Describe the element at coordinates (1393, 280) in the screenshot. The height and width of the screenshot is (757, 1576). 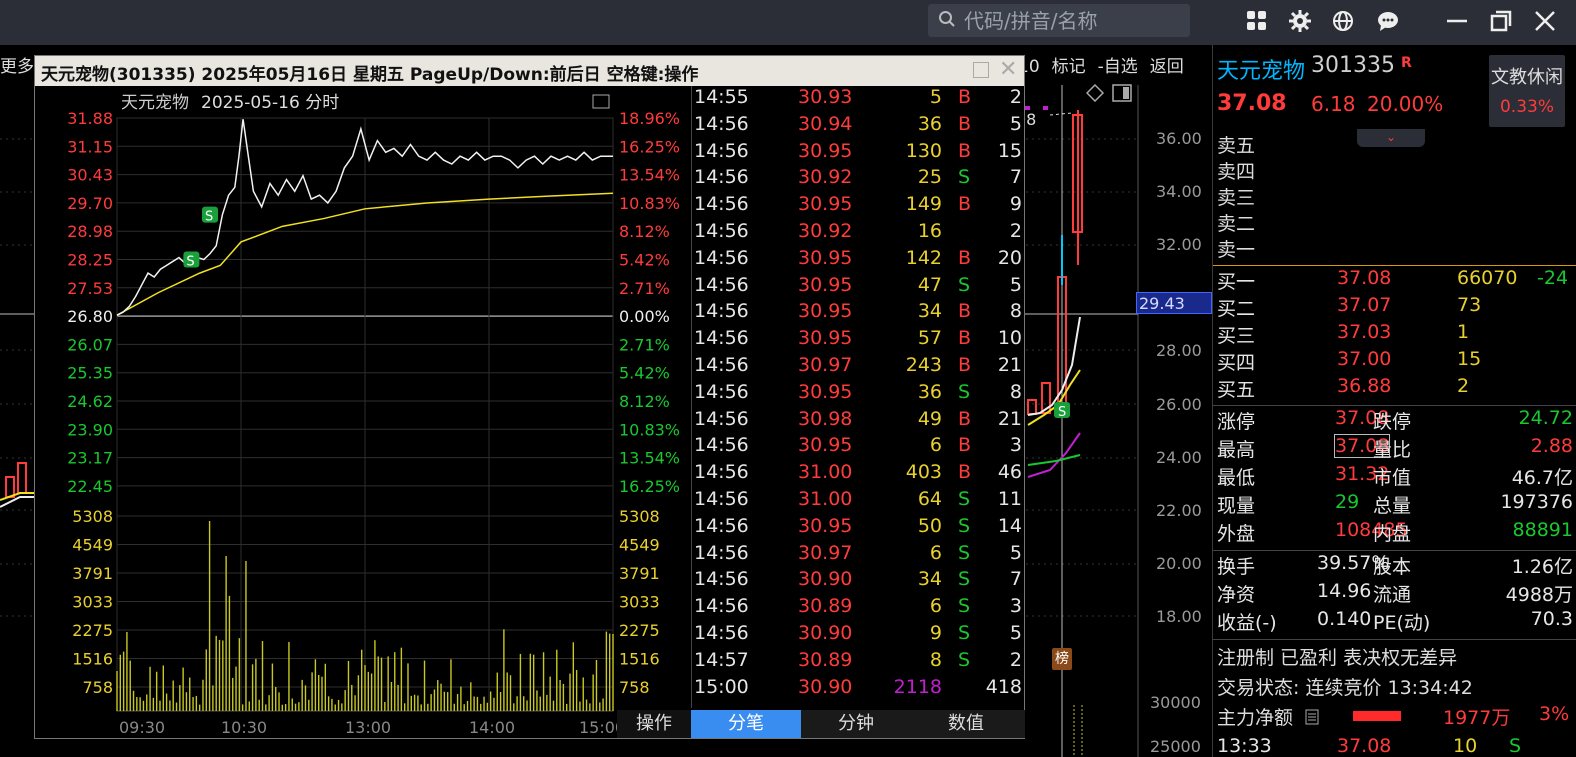
I see `bid-row: 买一 37.08 66070 -24` at that location.